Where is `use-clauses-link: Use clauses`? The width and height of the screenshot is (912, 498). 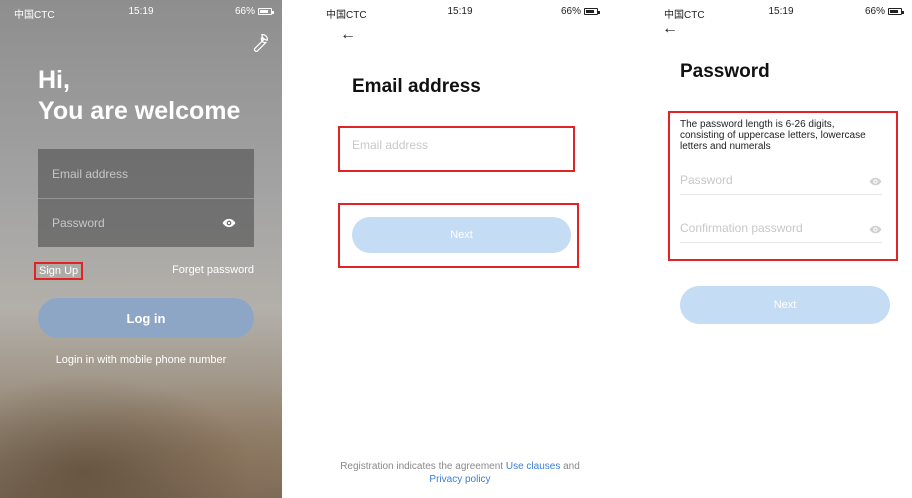
use-clauses-link: Use clauses is located at coordinates (533, 466).